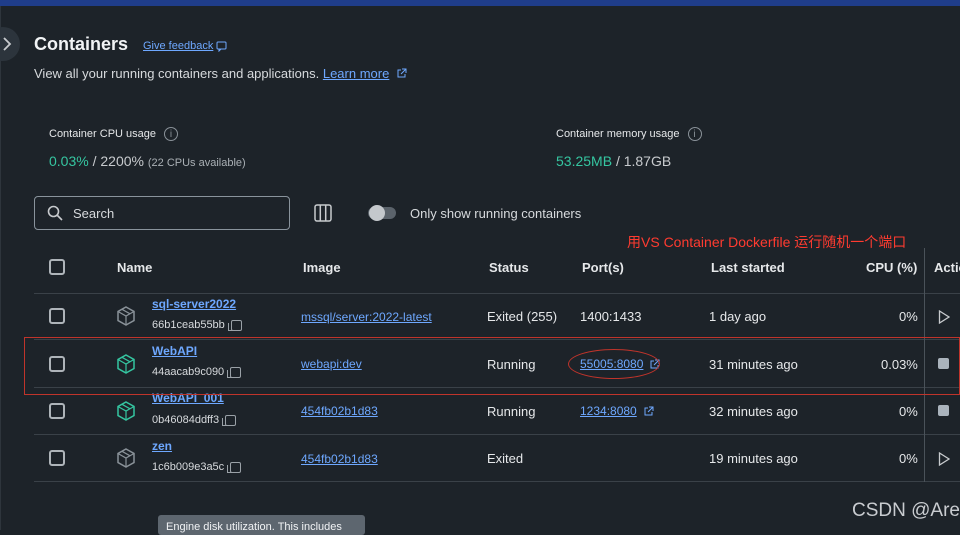 This screenshot has height=535, width=960. Describe the element at coordinates (186, 420) in the screenshot. I see `container-id-text: 0b46084ddff3` at that location.